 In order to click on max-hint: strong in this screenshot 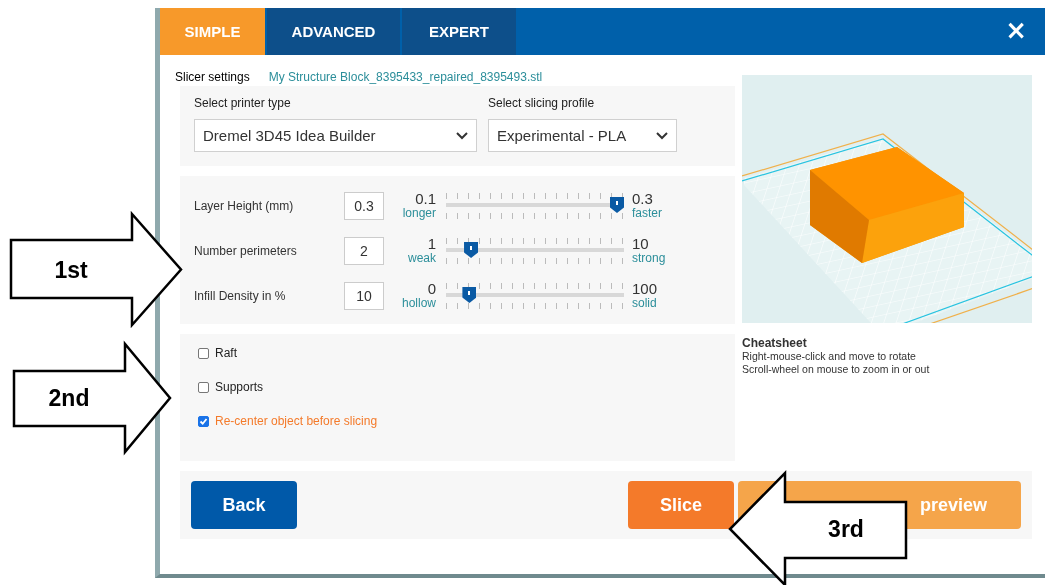, I will do `click(649, 258)`.